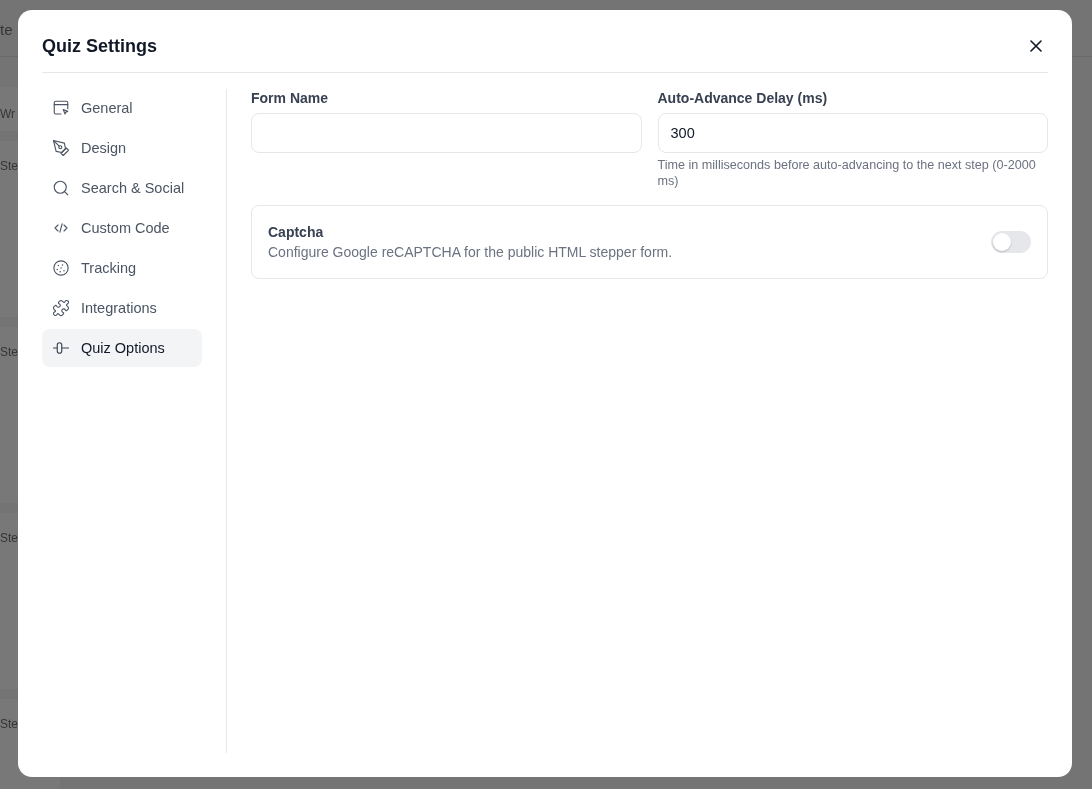 Image resolution: width=1092 pixels, height=789 pixels. I want to click on sidebar-item: Quiz Options, so click(122, 348).